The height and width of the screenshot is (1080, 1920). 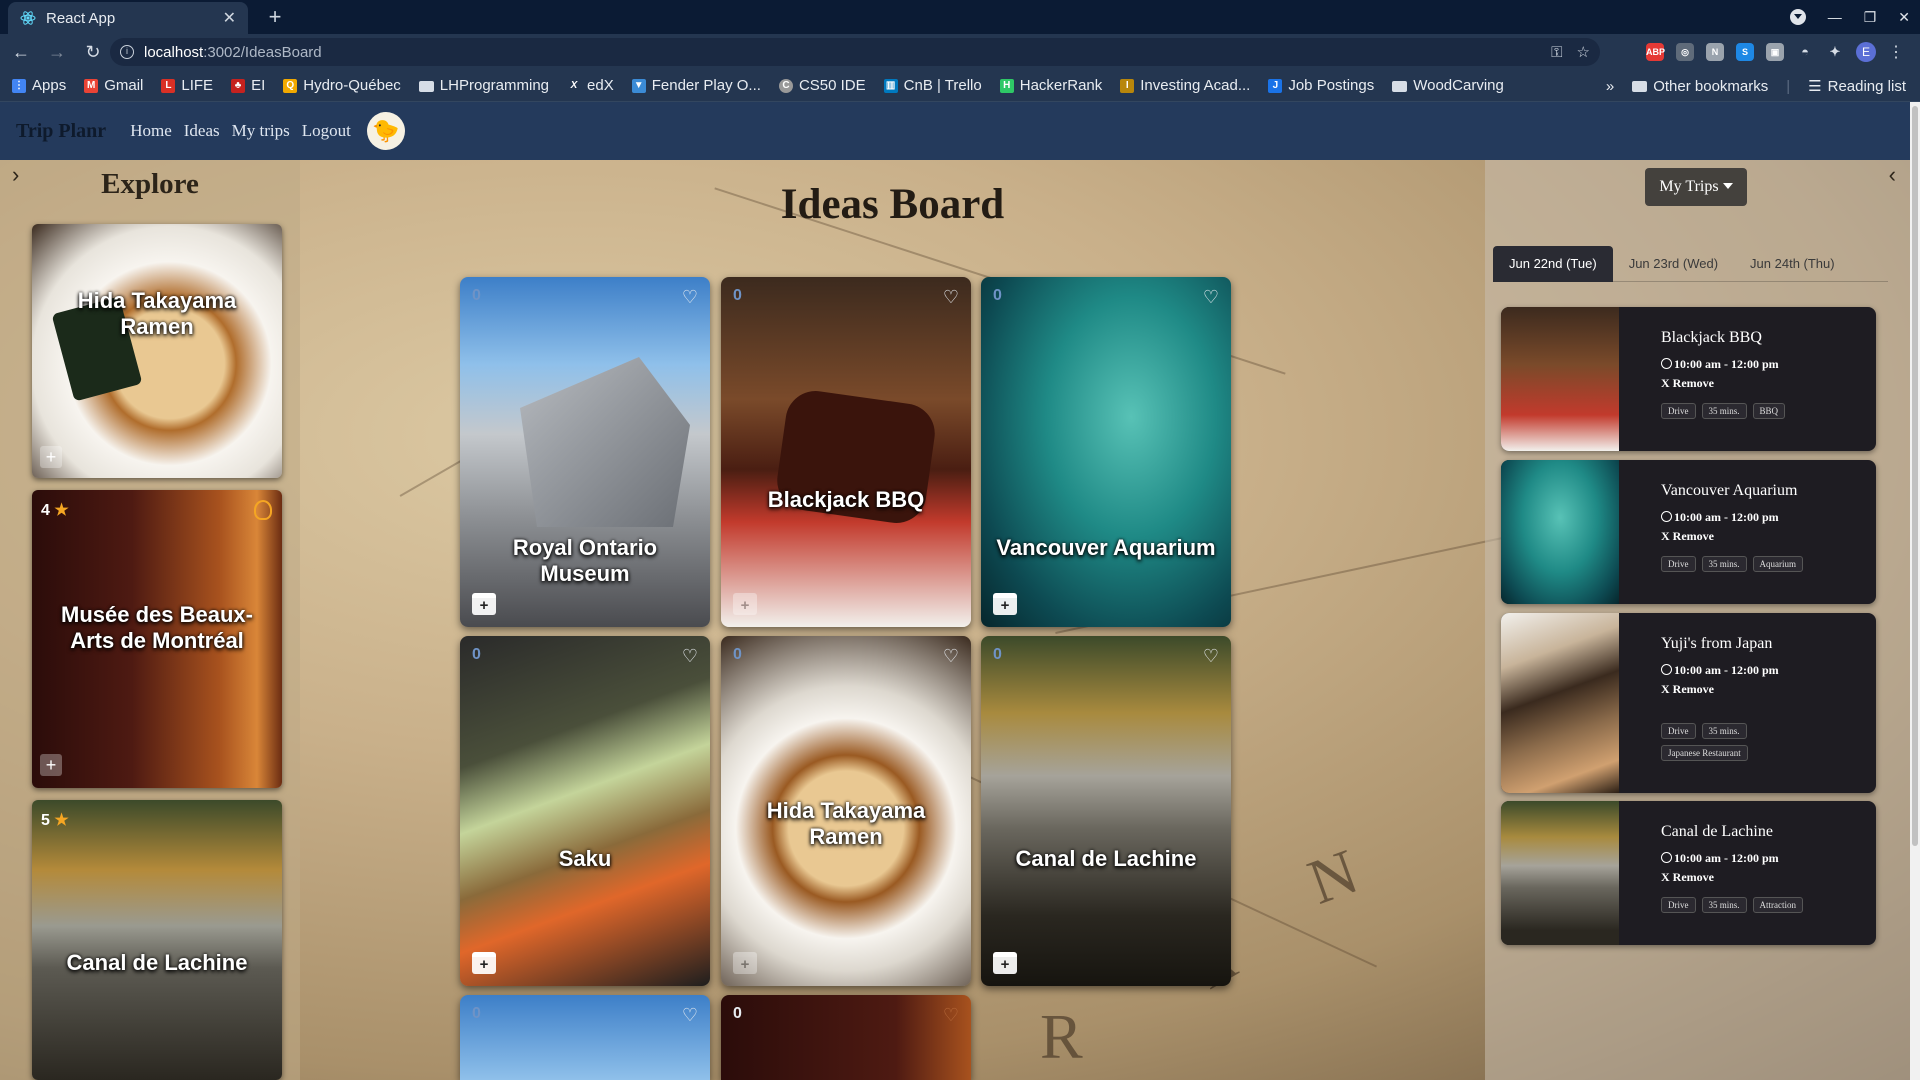 What do you see at coordinates (127, 52) in the screenshot?
I see `site-info-icon: i` at bounding box center [127, 52].